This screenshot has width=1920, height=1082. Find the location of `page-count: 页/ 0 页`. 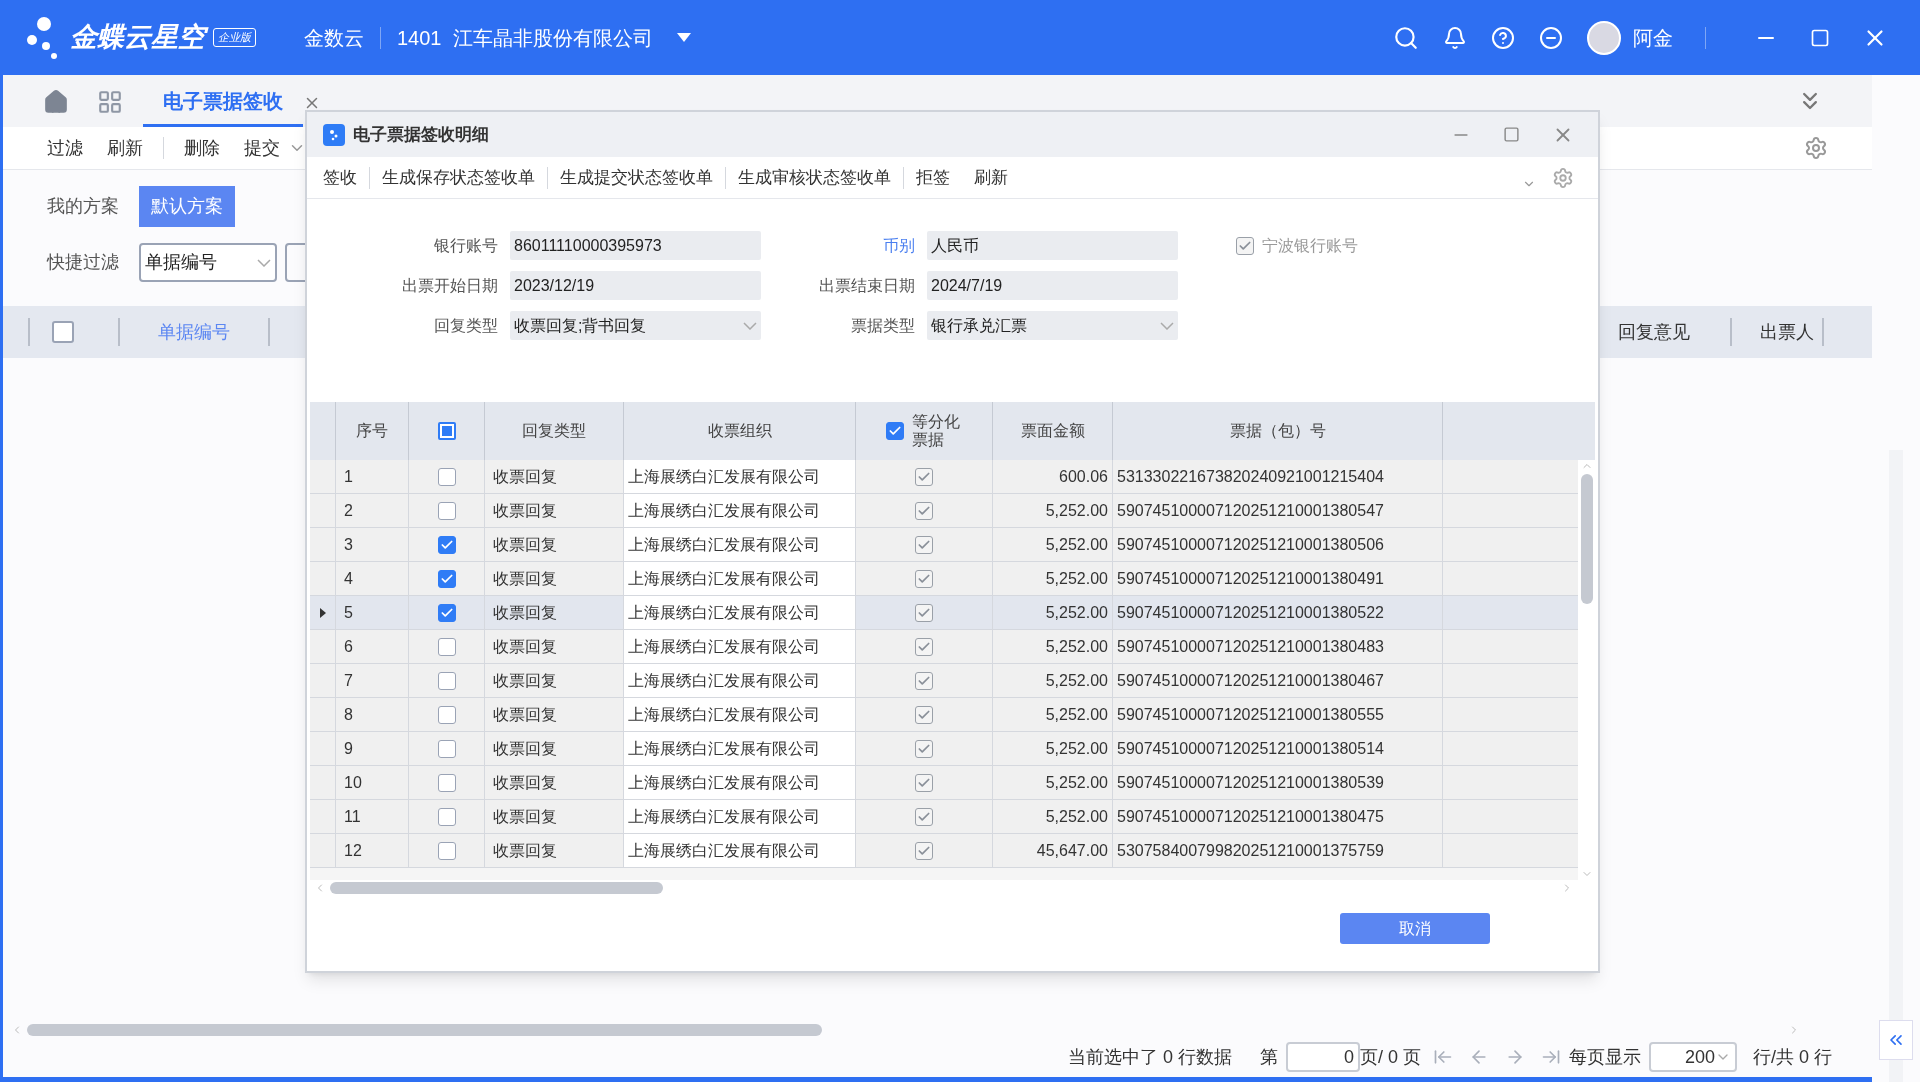

page-count: 页/ 0 页 is located at coordinates (1390, 1057).